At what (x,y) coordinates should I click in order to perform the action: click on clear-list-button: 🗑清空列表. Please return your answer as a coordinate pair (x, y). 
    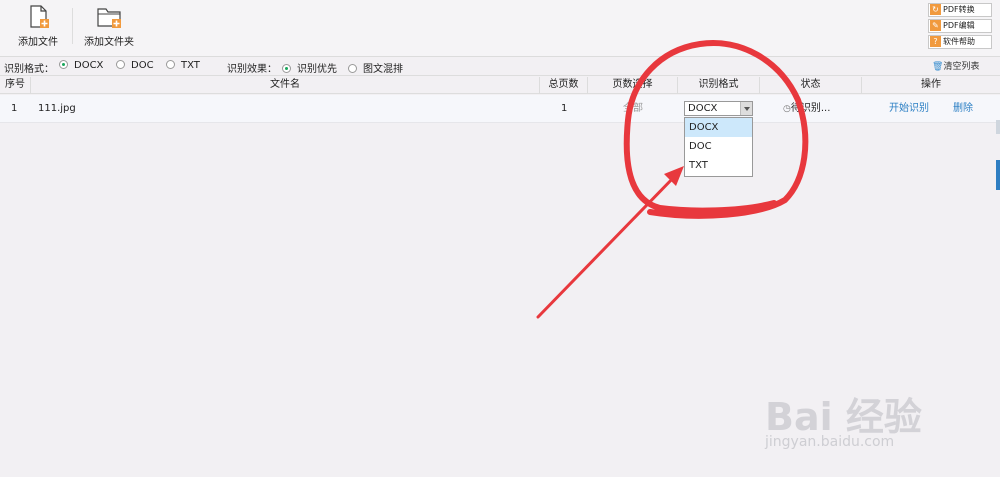
    Looking at the image, I should click on (955, 65).